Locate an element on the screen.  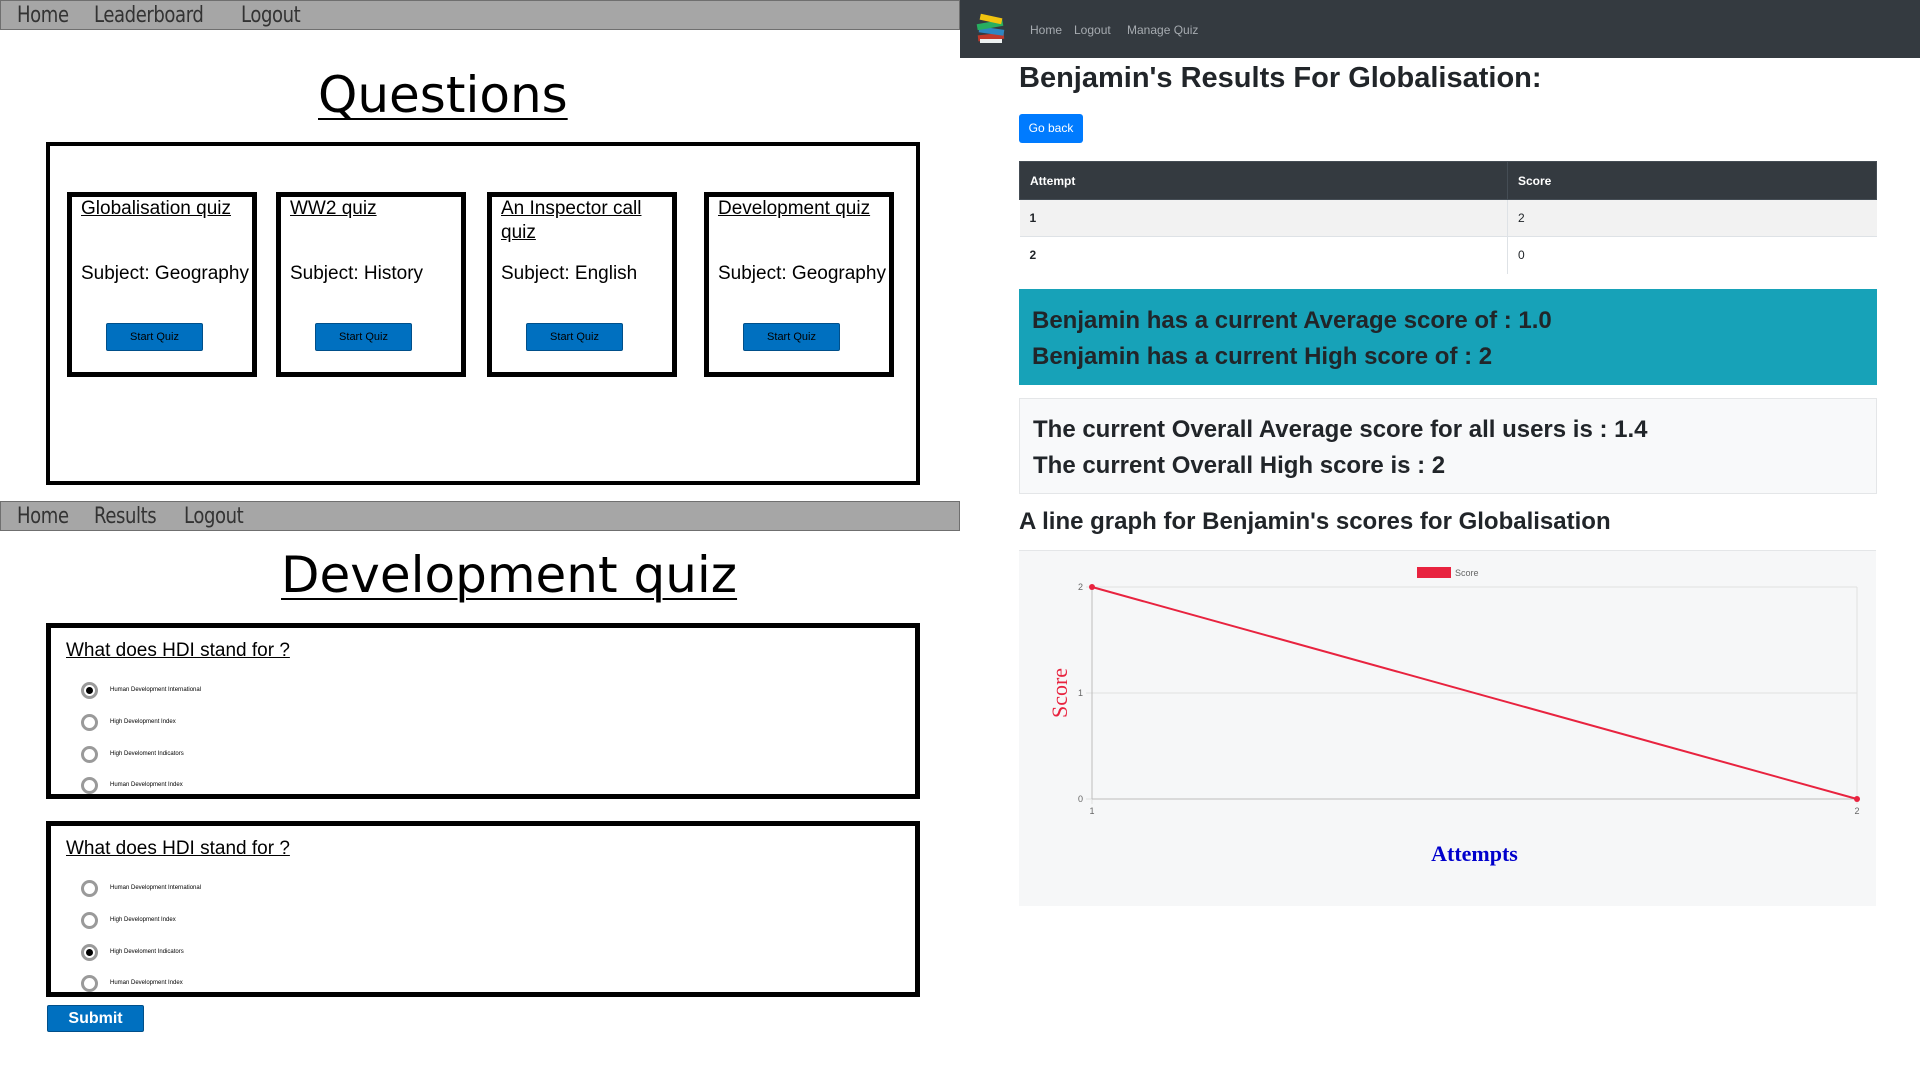
results-title: Benjamin's Results For Globalisation: is located at coordinates (1280, 78).